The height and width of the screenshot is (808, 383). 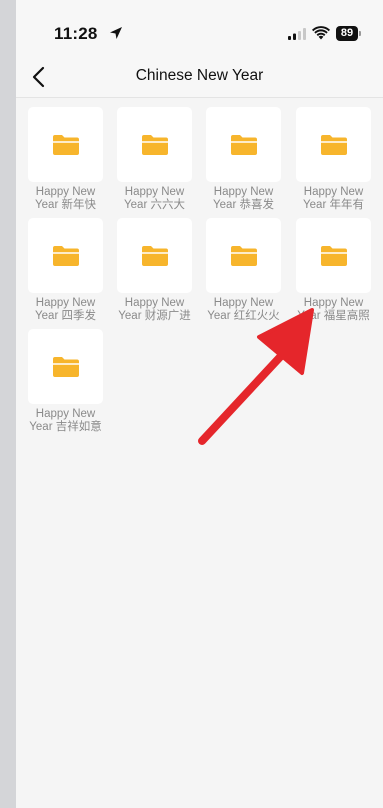 I want to click on folder-tile: Happy New Year 年年有, so click(x=333, y=163).